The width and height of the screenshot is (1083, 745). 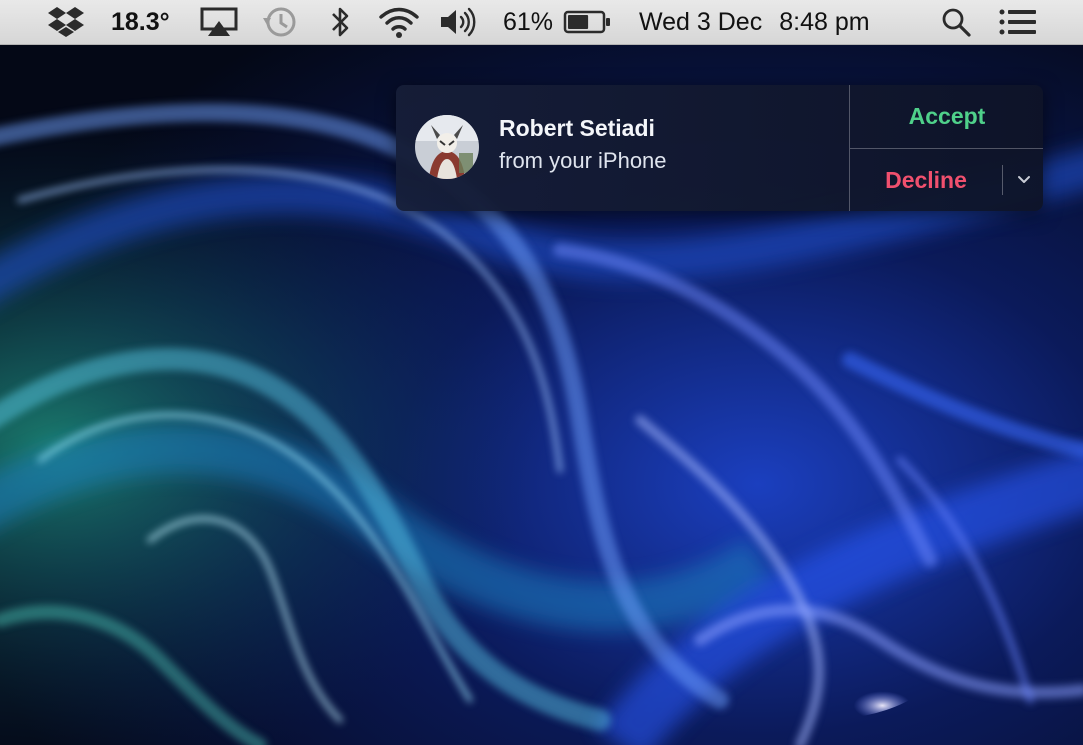 I want to click on battery-level-fill, so click(x=578, y=22).